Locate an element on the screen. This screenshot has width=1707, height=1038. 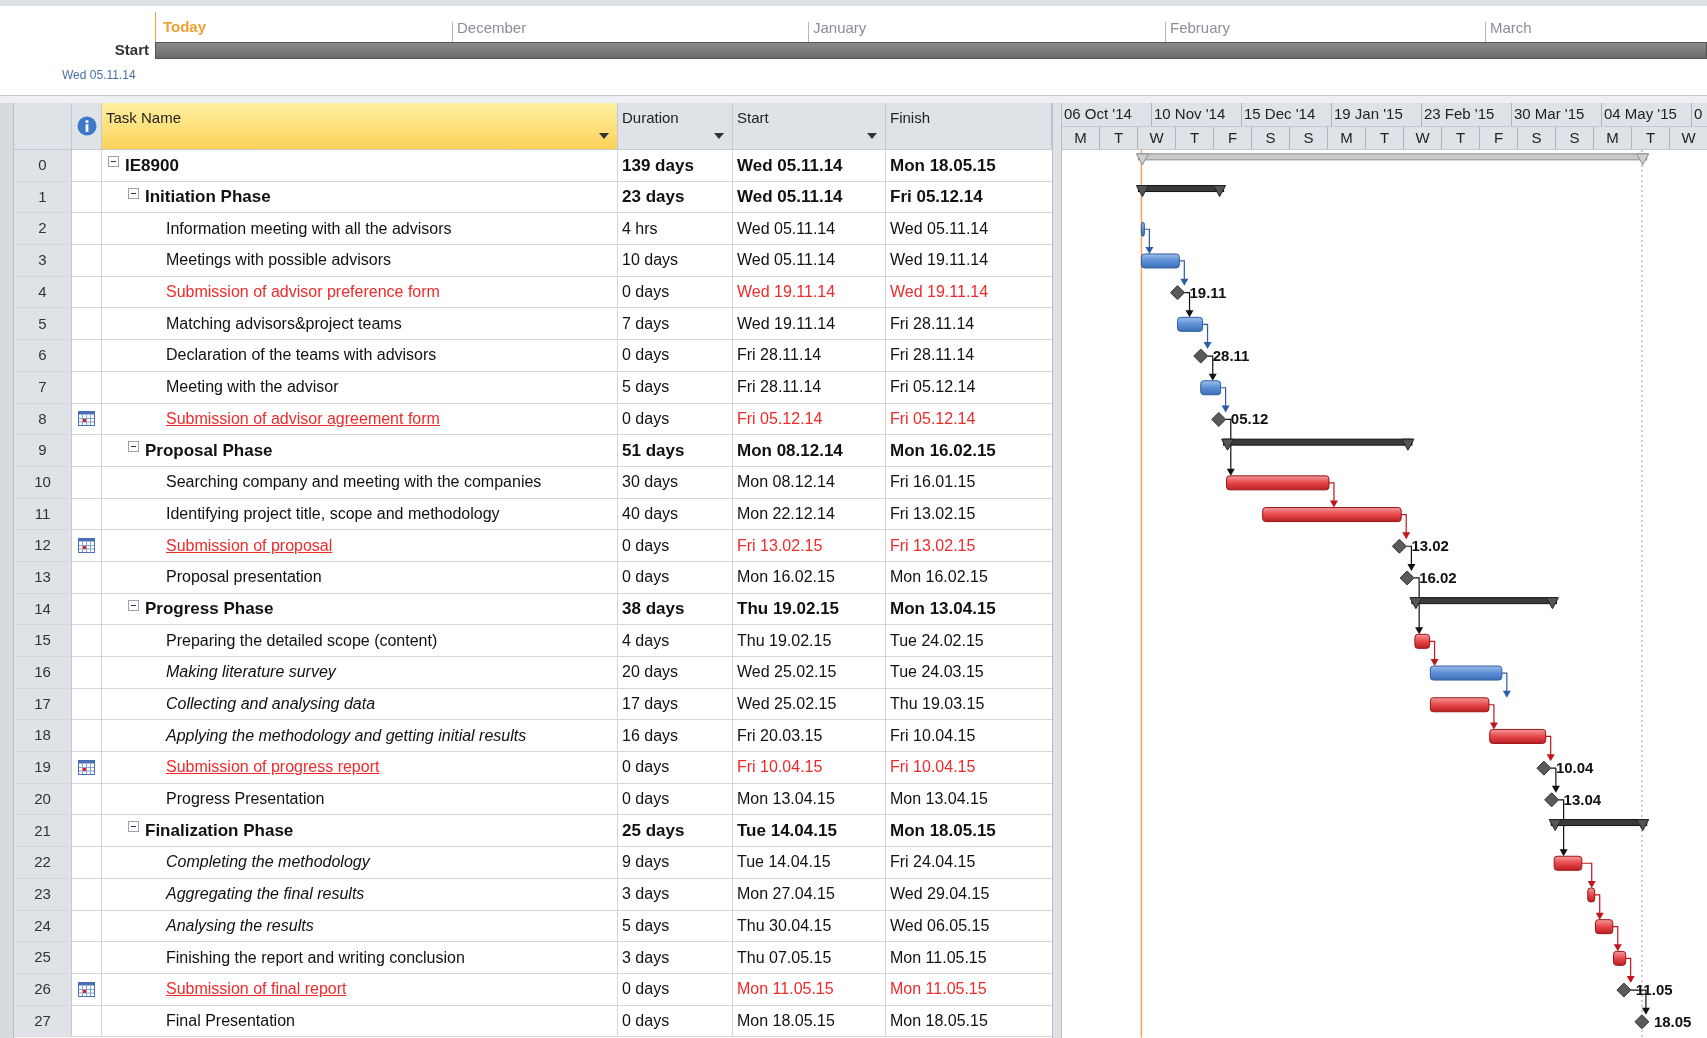
week-label: 30 Mar '15 is located at coordinates (1557, 114).